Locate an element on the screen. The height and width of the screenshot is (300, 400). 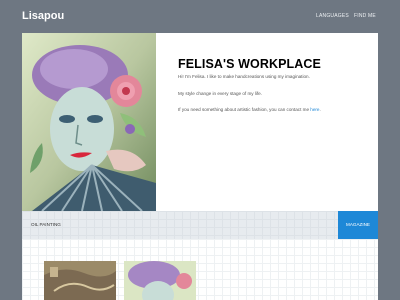
page-title: FELISA'S WORKPLACE is located at coordinates (249, 64).